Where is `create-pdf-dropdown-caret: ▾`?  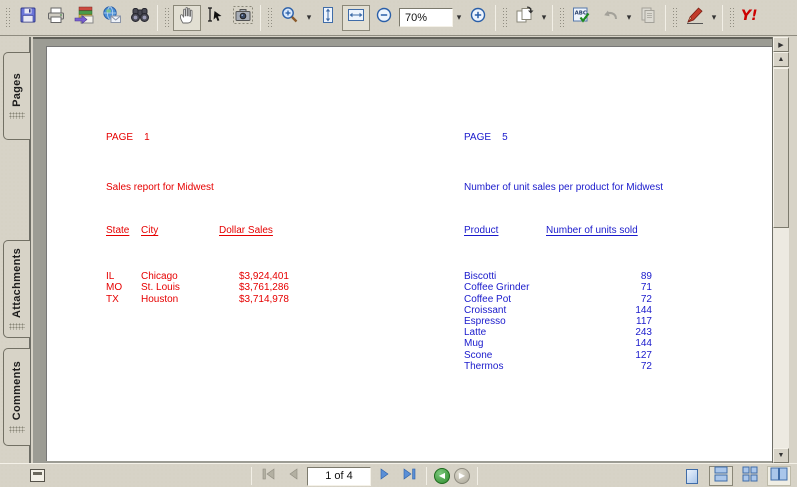 create-pdf-dropdown-caret: ▾ is located at coordinates (544, 17).